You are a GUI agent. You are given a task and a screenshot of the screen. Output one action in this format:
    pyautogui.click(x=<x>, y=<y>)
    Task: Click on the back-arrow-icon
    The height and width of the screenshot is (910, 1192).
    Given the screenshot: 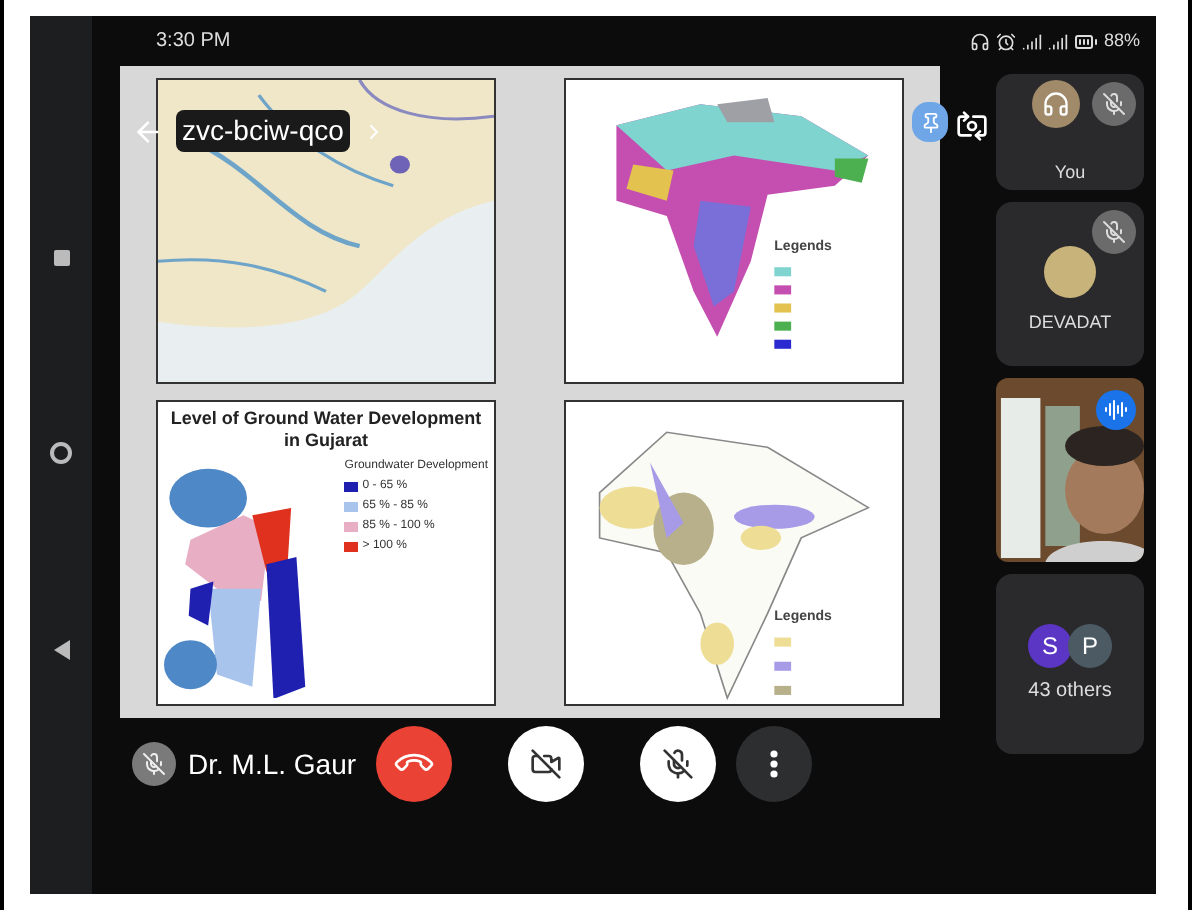 What is the action you would take?
    pyautogui.click(x=148, y=131)
    